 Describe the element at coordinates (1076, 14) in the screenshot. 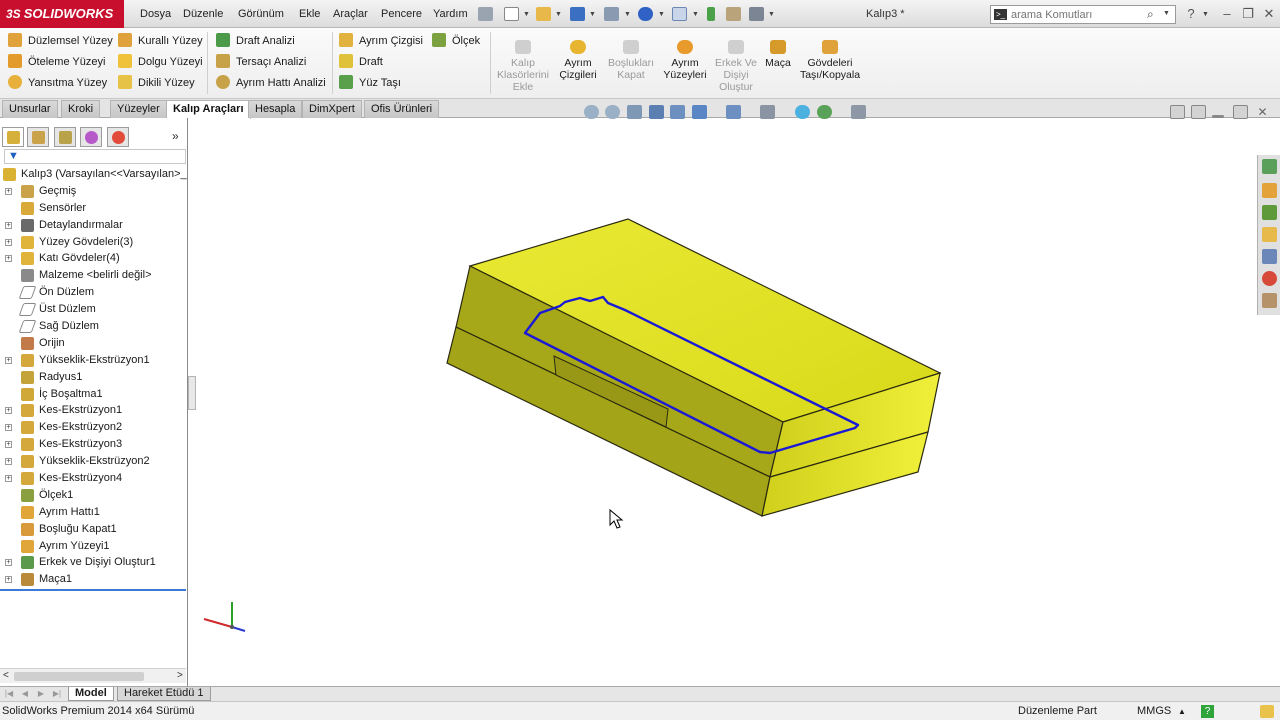

I see `search-input` at that location.